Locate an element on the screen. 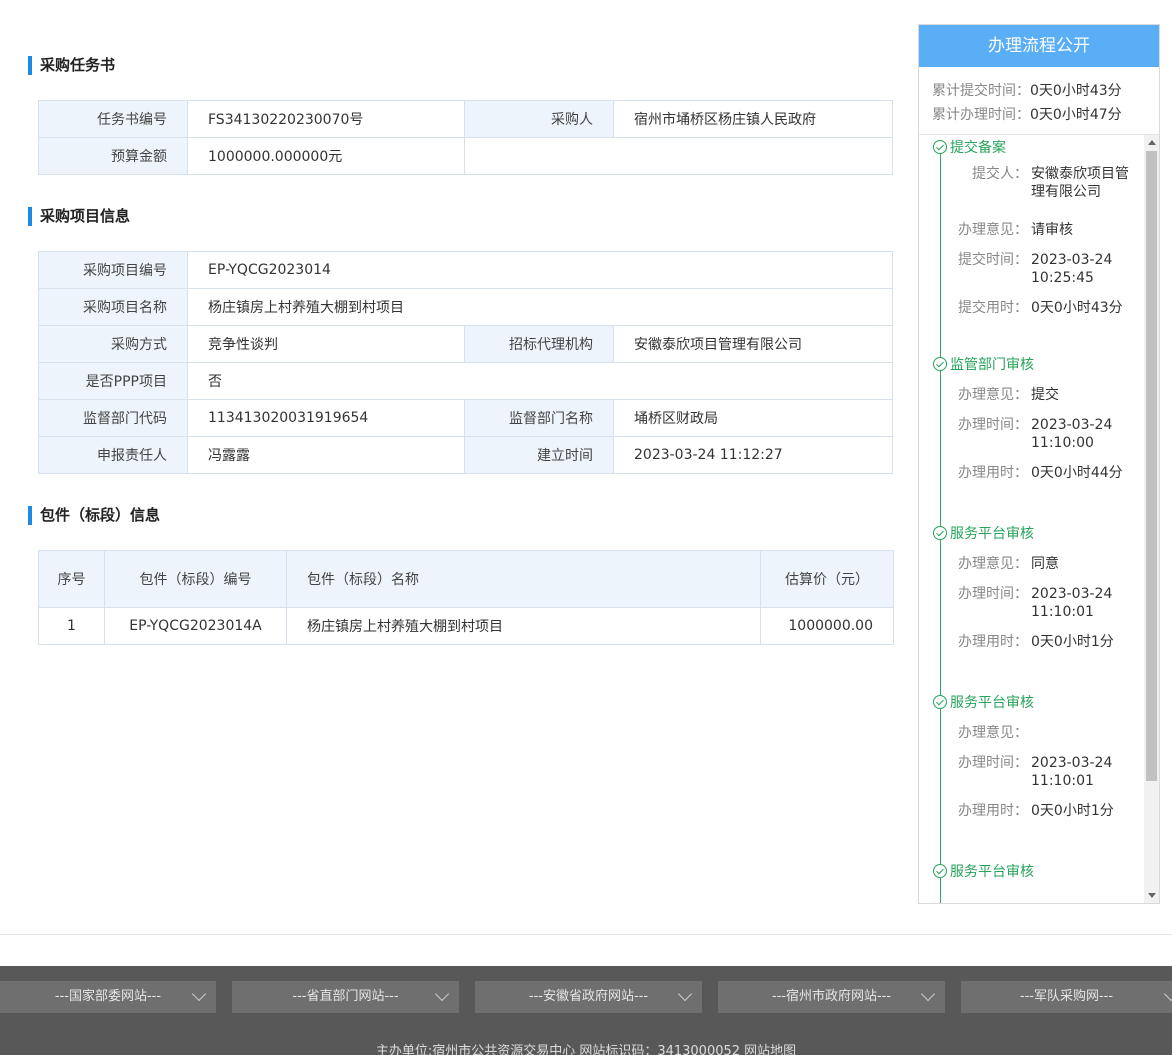  footer-info: 主办单位:宿州市公共资源交易中心 网站标识码：3413000052 网站地图 is located at coordinates (586, 1049).